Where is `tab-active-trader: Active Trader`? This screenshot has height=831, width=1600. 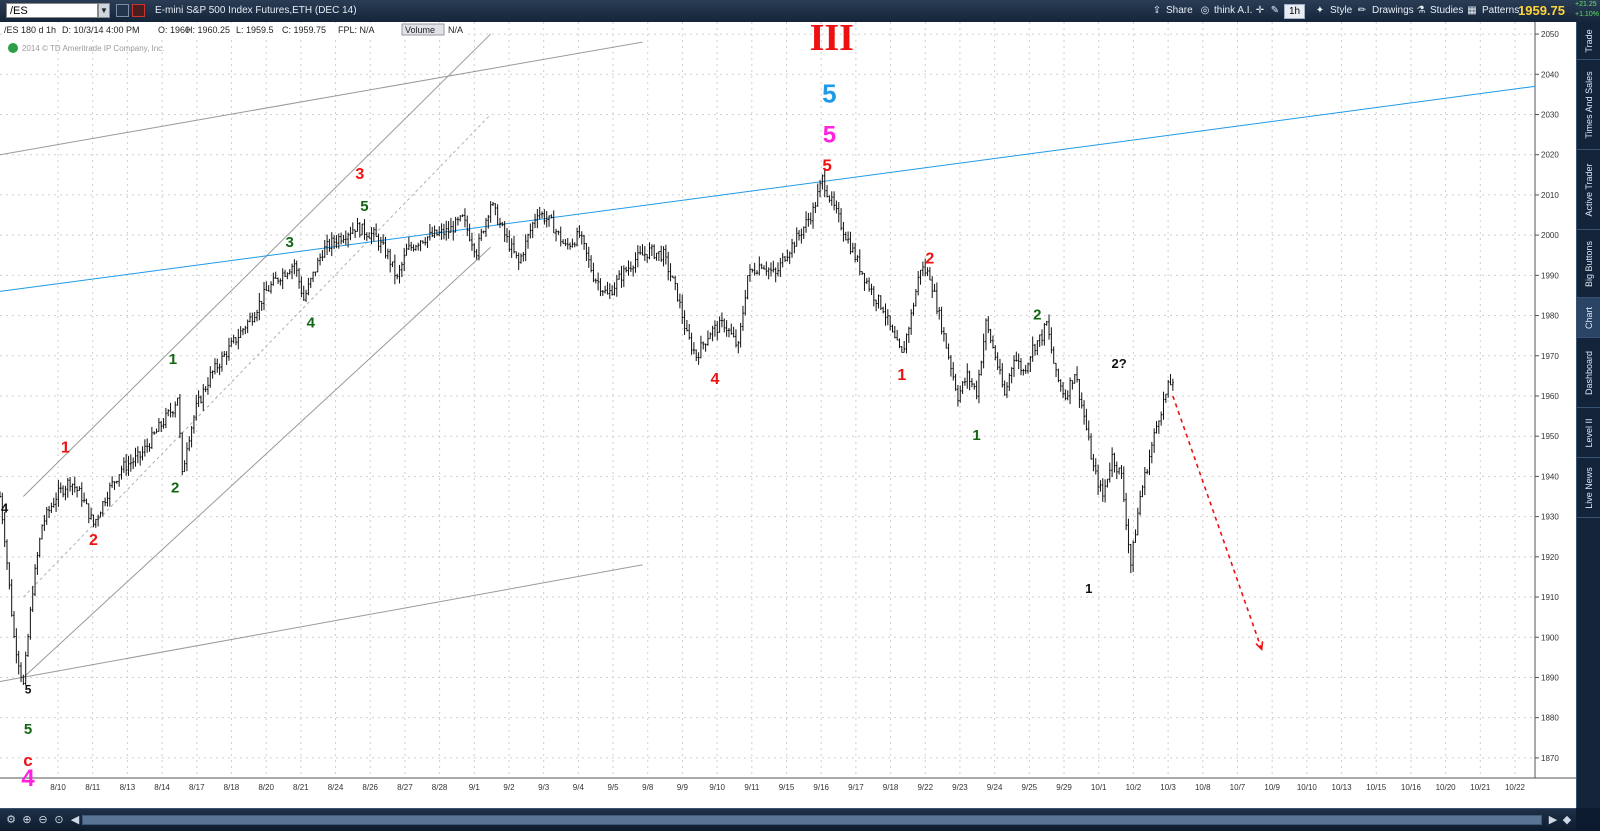
tab-active-trader: Active Trader is located at coordinates (1588, 190).